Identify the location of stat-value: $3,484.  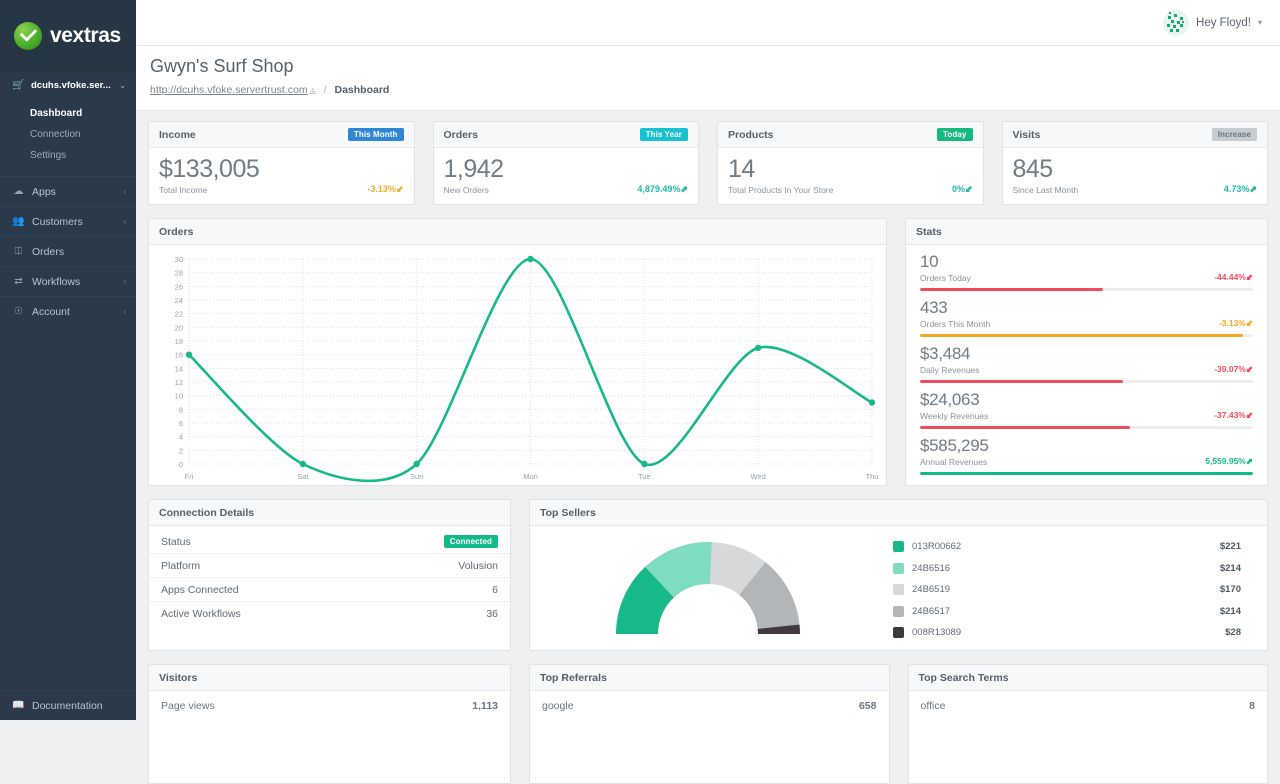
(945, 353).